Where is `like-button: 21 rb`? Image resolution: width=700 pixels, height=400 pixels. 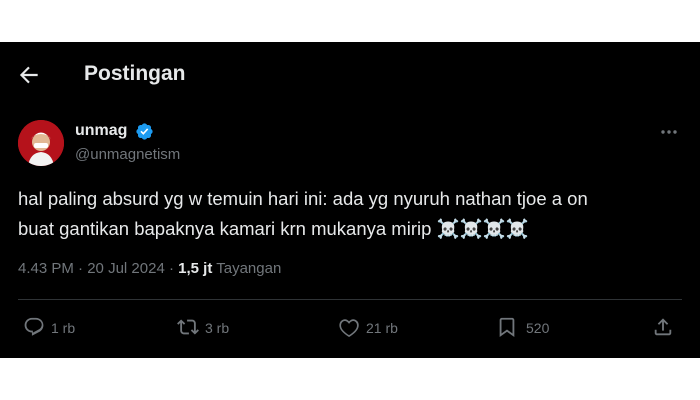
like-button: 21 rb is located at coordinates (368, 328).